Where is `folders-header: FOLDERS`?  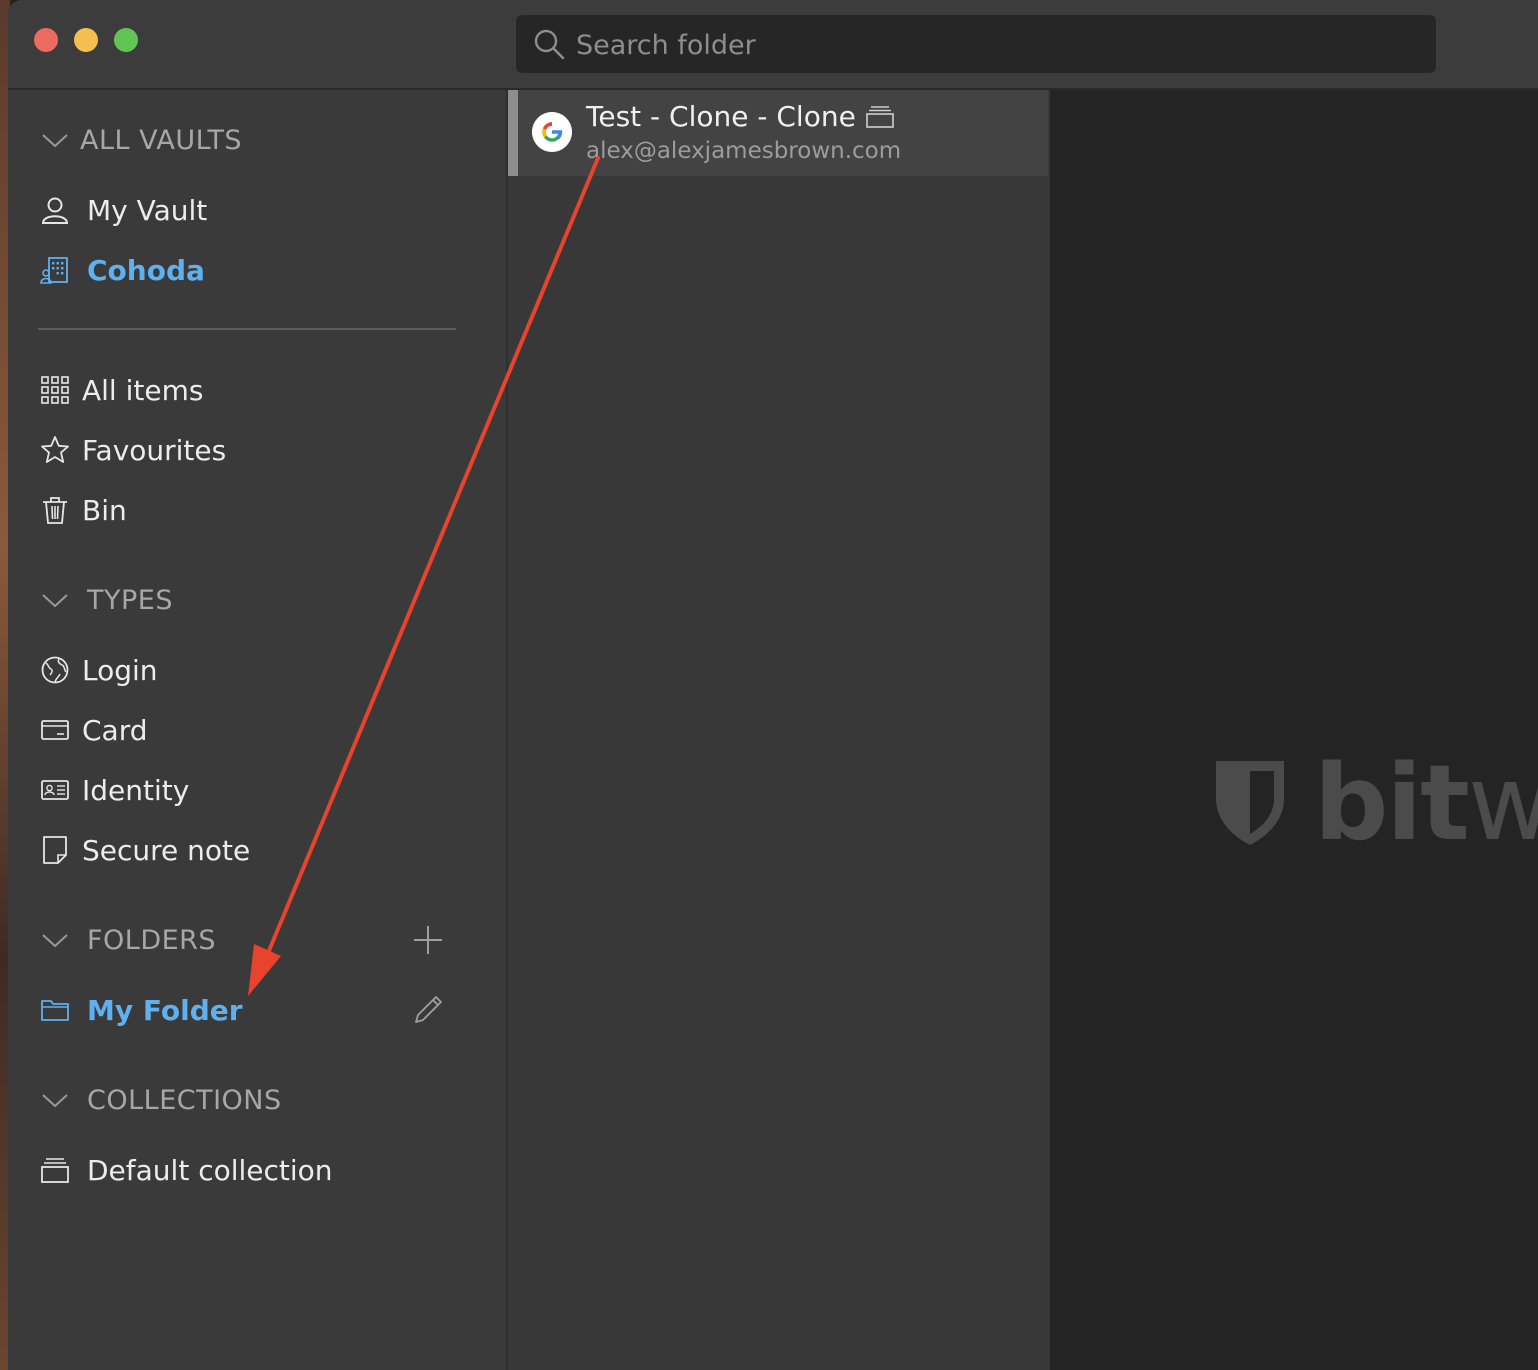 folders-header: FOLDERS is located at coordinates (128, 940).